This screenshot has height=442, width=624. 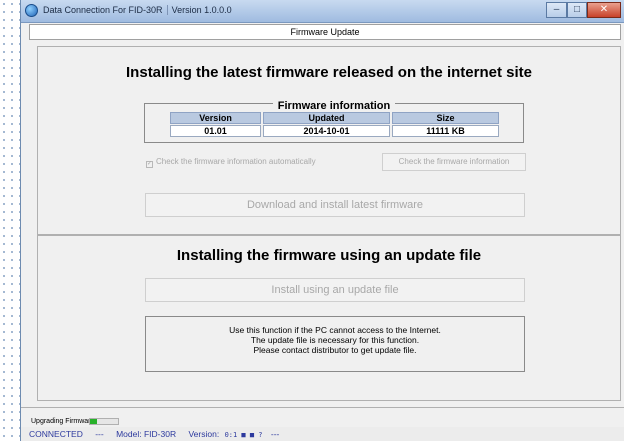 I want to click on app-icon, so click(x=31, y=10).